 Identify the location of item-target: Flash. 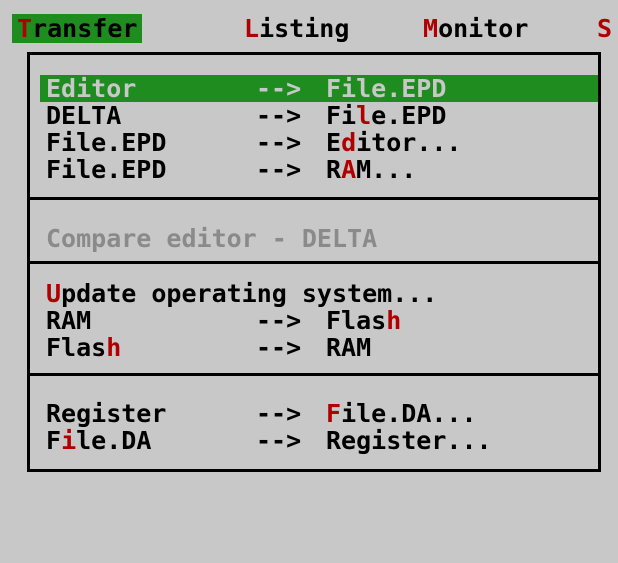
(364, 320).